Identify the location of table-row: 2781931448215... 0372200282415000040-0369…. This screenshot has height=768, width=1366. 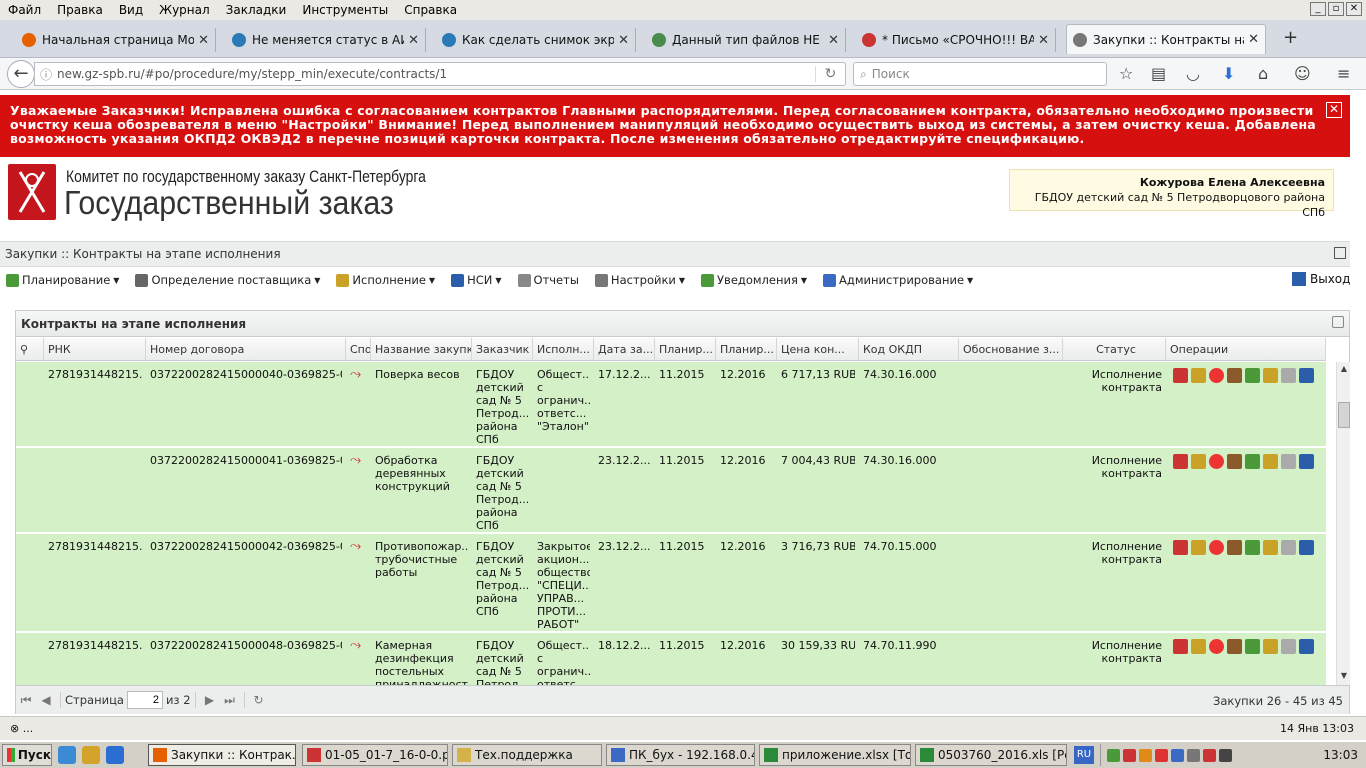
(671, 405).